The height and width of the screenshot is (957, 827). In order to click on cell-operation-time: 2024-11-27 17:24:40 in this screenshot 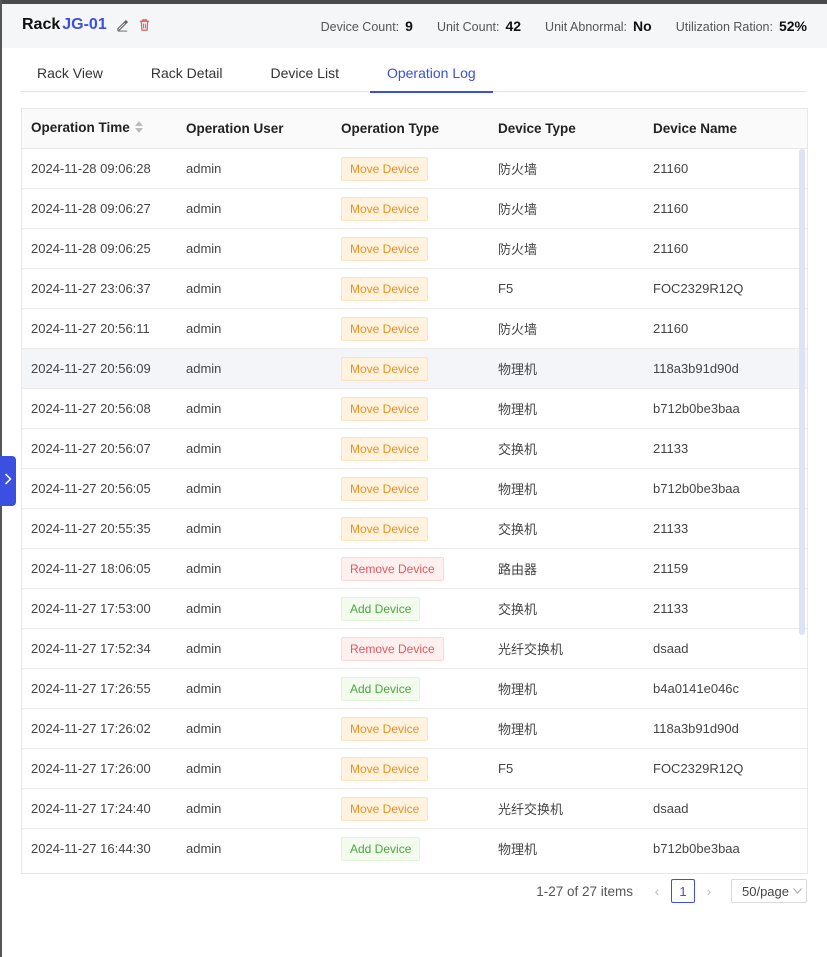, I will do `click(91, 808)`.